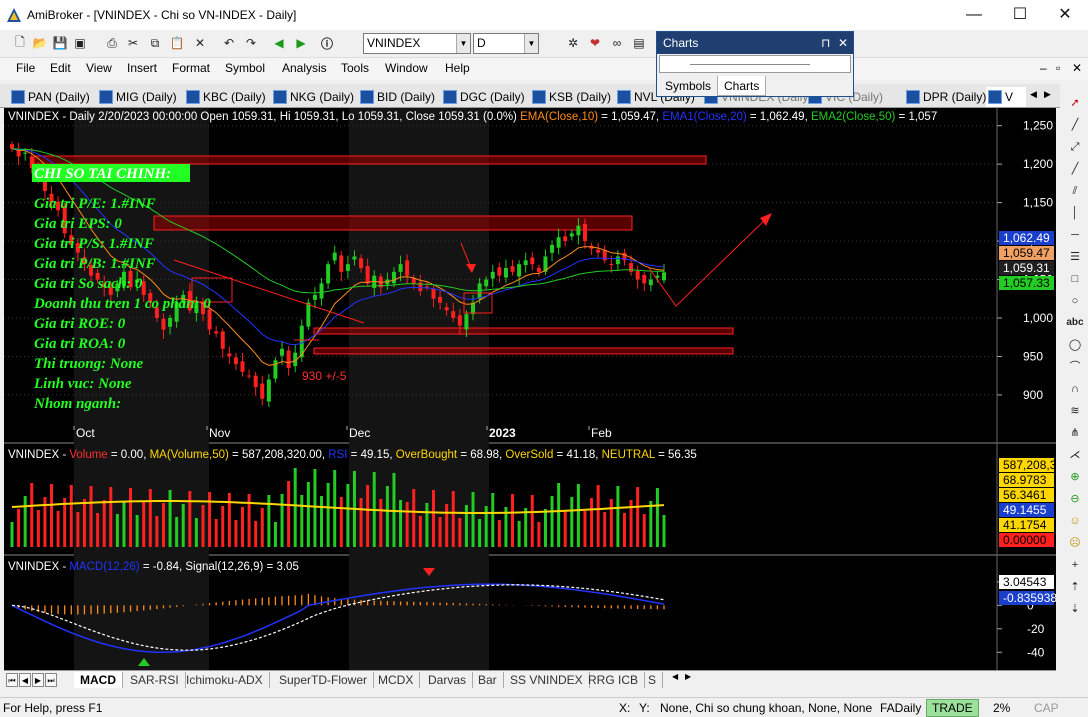 The width and height of the screenshot is (1088, 717). What do you see at coordinates (137, 97) in the screenshot?
I see `chart-tab: MIG (Daily)` at bounding box center [137, 97].